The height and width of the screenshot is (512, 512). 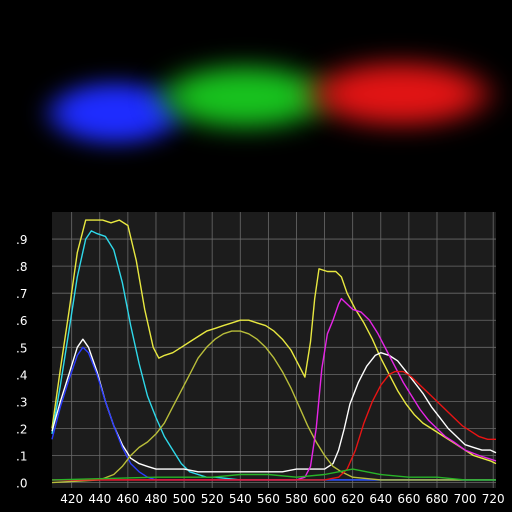 What do you see at coordinates (268, 499) in the screenshot?
I see `x-tick-label: 560` at bounding box center [268, 499].